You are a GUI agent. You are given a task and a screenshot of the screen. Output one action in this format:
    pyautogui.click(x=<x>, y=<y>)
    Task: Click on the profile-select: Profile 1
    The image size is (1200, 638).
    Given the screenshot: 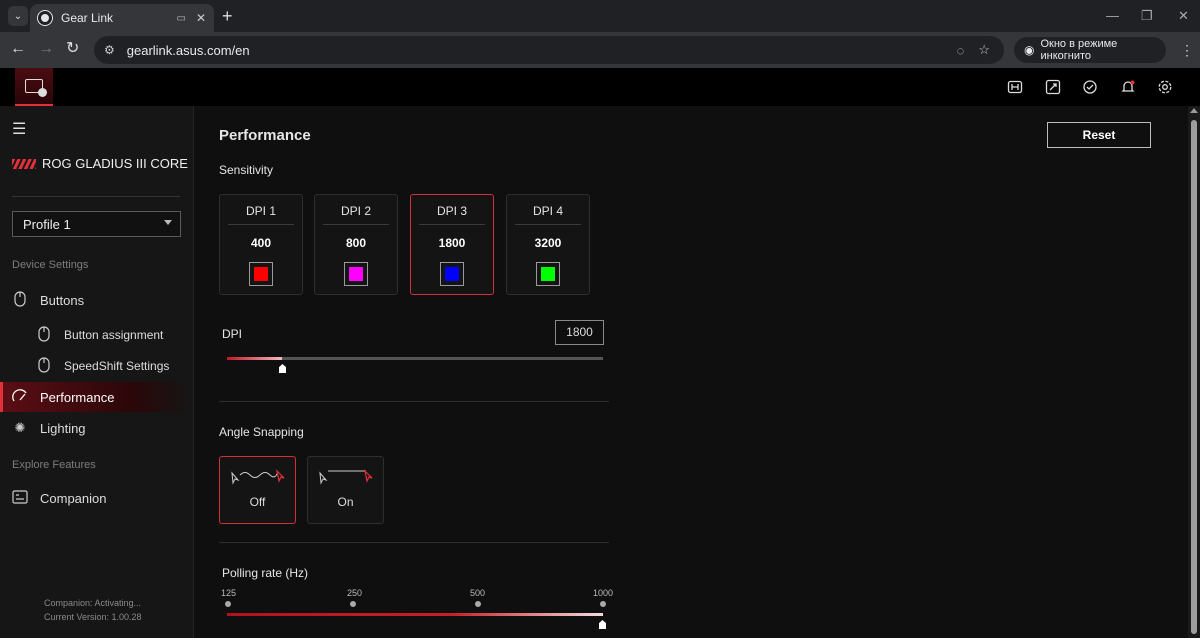 What is the action you would take?
    pyautogui.click(x=96, y=224)
    